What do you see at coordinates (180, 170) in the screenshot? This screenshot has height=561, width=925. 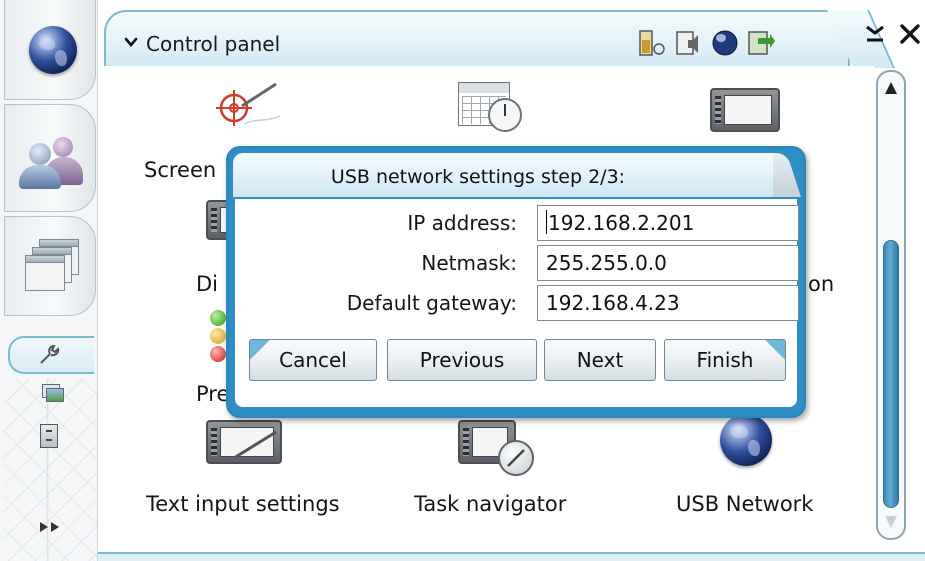 I see `cp-item-label: Screen` at bounding box center [180, 170].